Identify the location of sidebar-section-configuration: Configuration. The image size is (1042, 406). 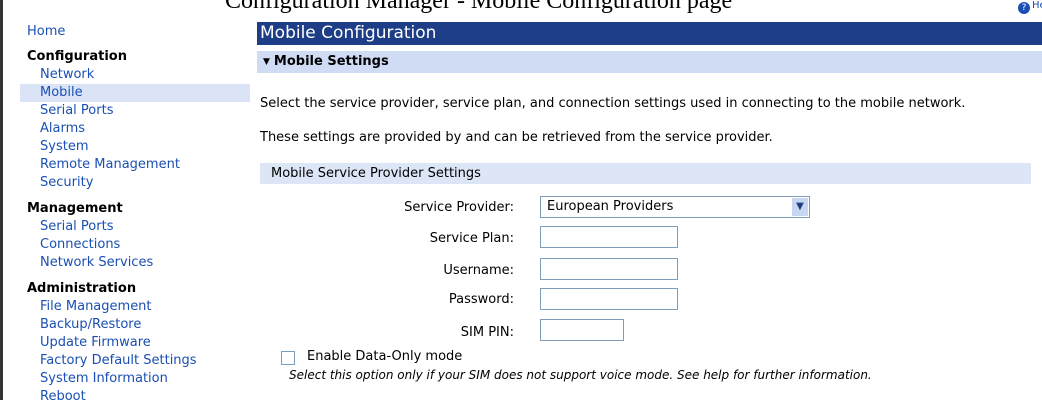
(77, 56).